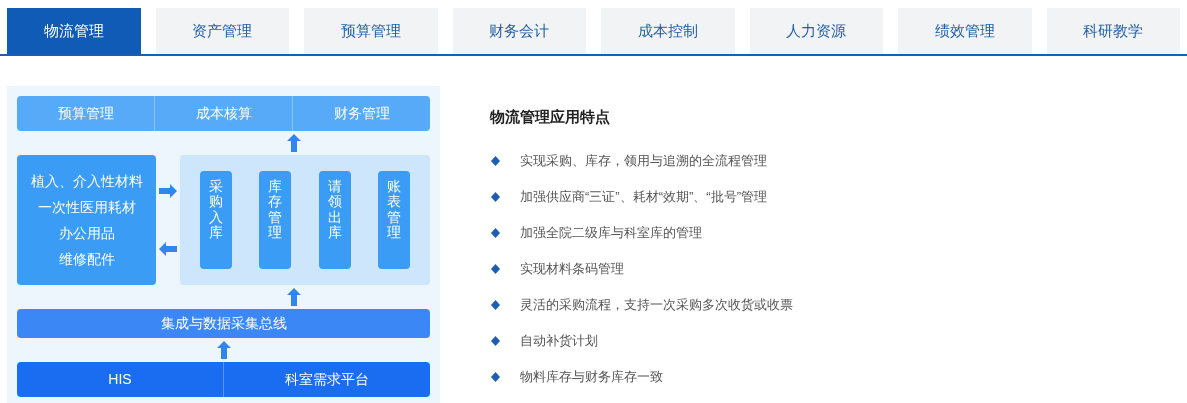 This screenshot has width=1187, height=403. I want to click on feature-item: 自动补货计划, so click(559, 341).